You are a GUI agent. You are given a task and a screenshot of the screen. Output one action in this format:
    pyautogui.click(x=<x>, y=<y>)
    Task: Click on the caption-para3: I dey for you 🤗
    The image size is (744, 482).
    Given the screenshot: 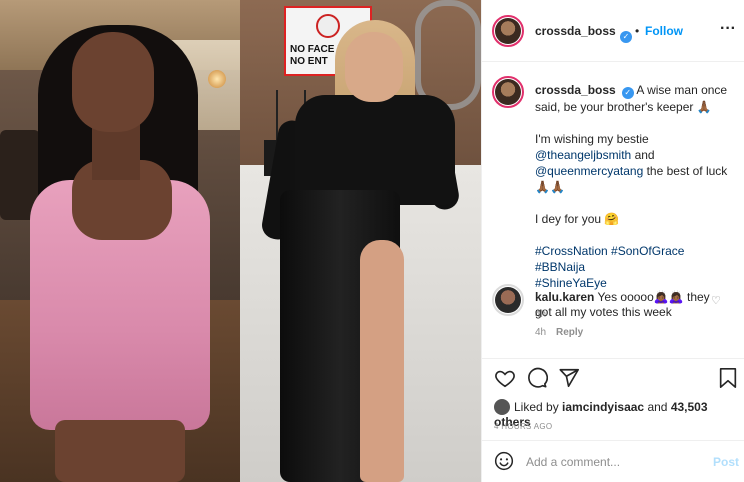 What is the action you would take?
    pyautogui.click(x=577, y=219)
    